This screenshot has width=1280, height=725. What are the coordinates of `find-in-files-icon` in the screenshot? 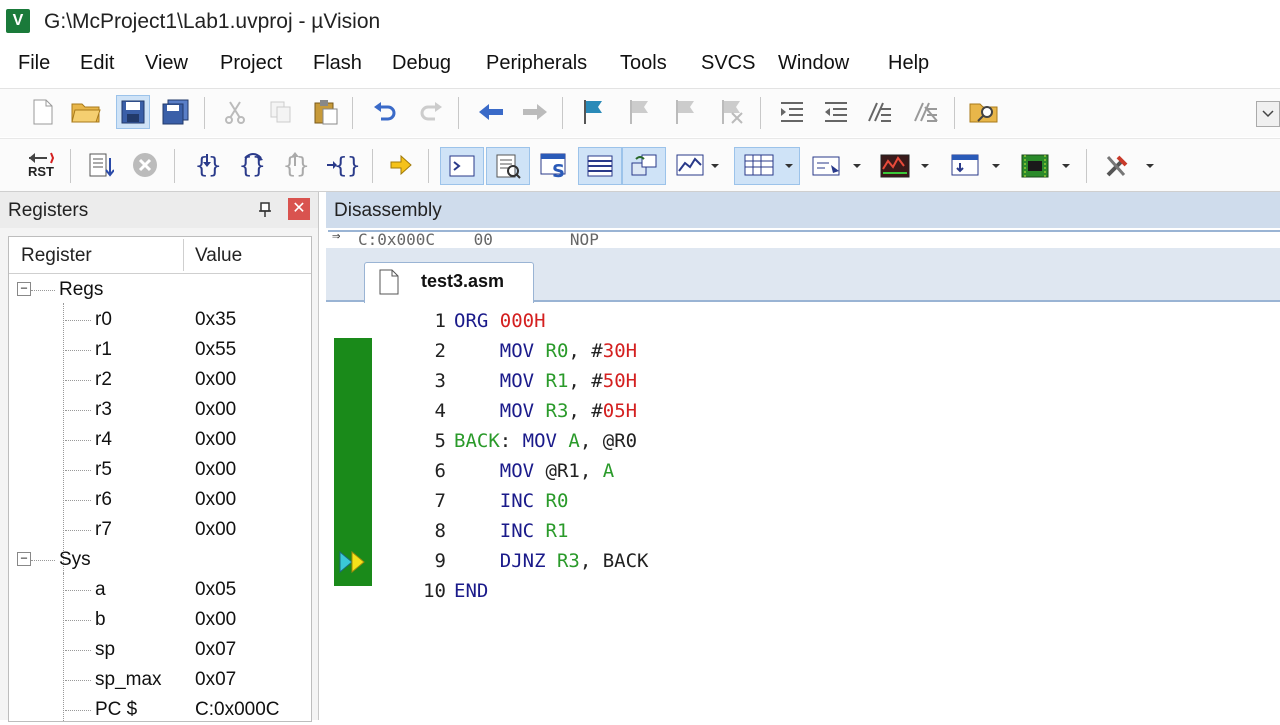 It's located at (984, 112).